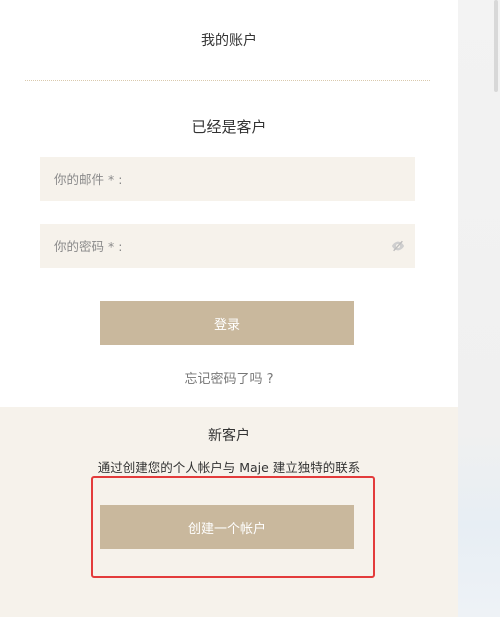 This screenshot has width=500, height=617. What do you see at coordinates (227, 80) in the screenshot?
I see `divider` at bounding box center [227, 80].